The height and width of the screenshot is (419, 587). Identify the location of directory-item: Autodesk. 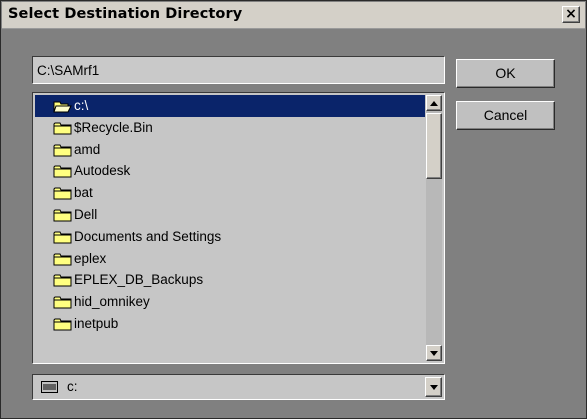
(230, 171).